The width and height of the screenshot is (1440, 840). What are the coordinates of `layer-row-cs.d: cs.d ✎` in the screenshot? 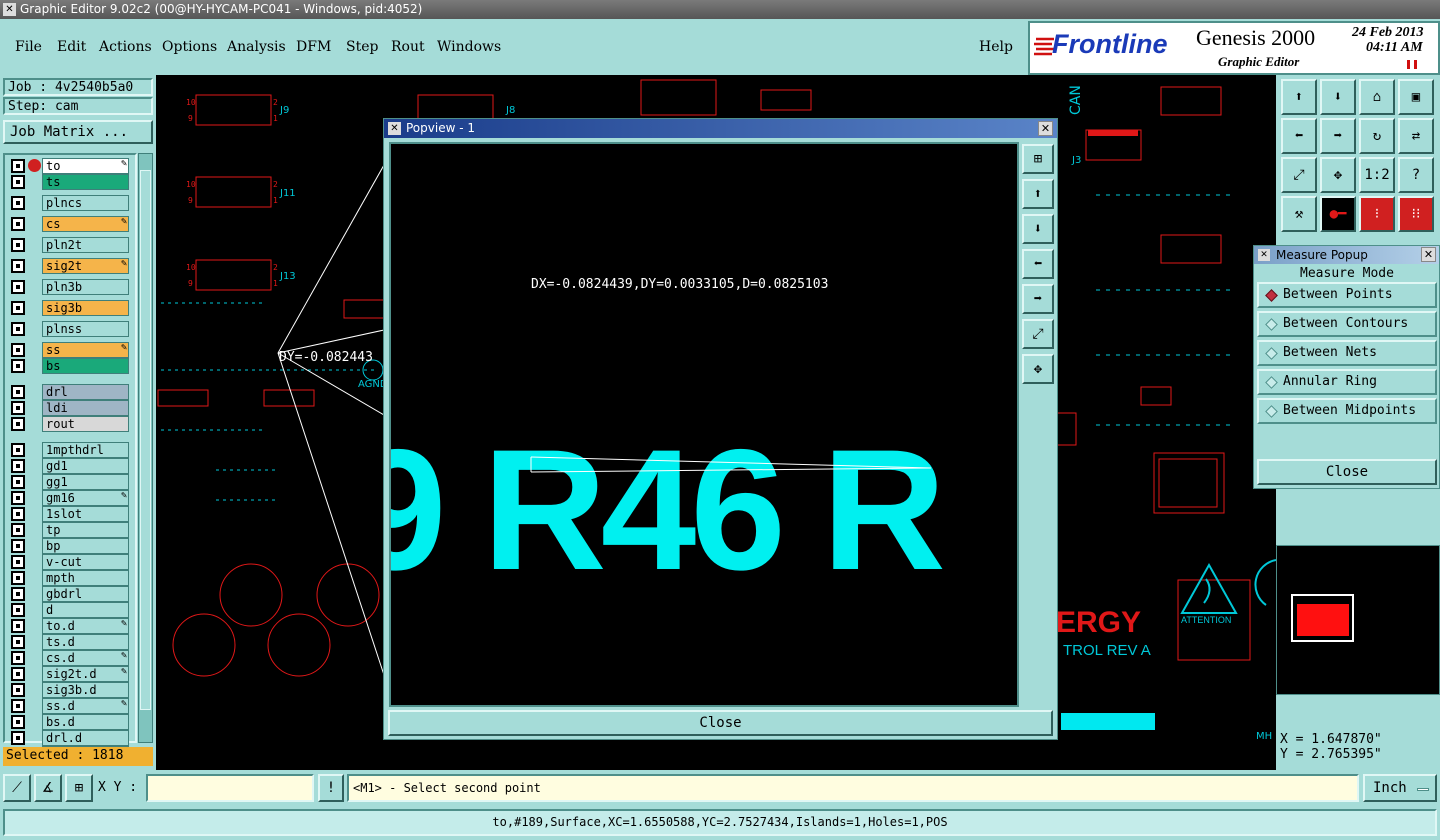 It's located at (71, 658).